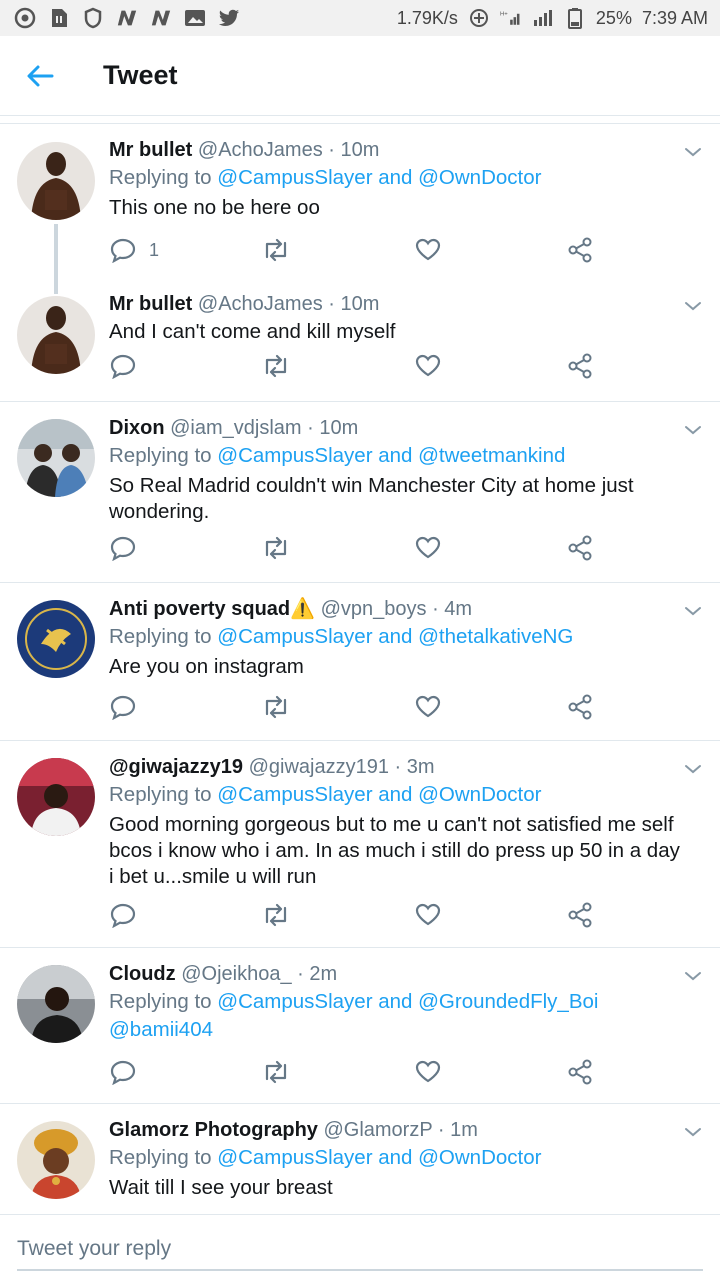 The width and height of the screenshot is (720, 1280). What do you see at coordinates (221, 1187) in the screenshot?
I see `tweet-text: Wait till I see your breast` at bounding box center [221, 1187].